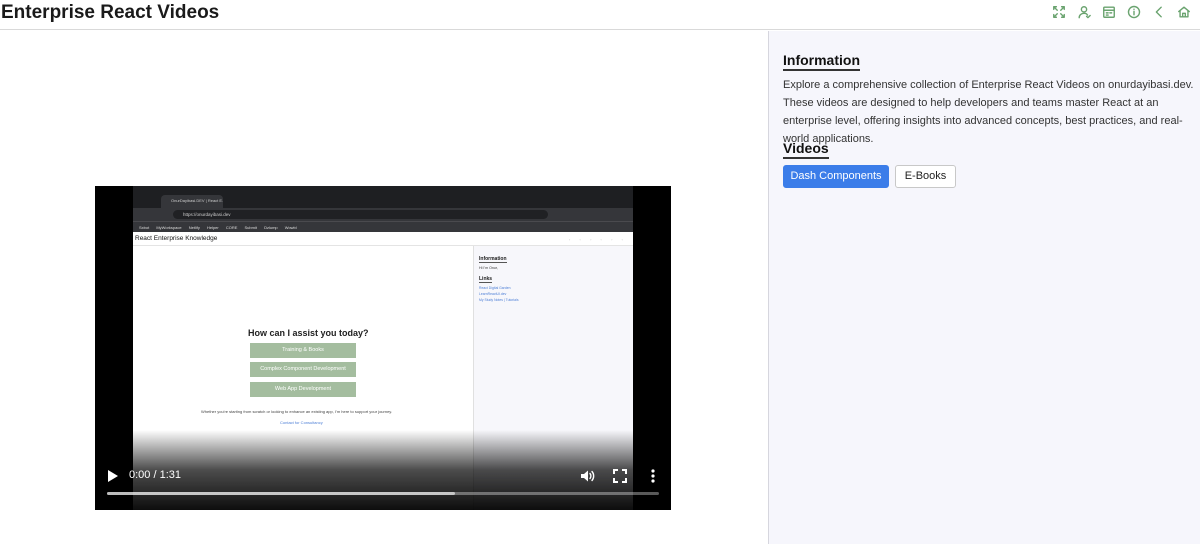  What do you see at coordinates (1184, 12) in the screenshot?
I see `home-icon` at bounding box center [1184, 12].